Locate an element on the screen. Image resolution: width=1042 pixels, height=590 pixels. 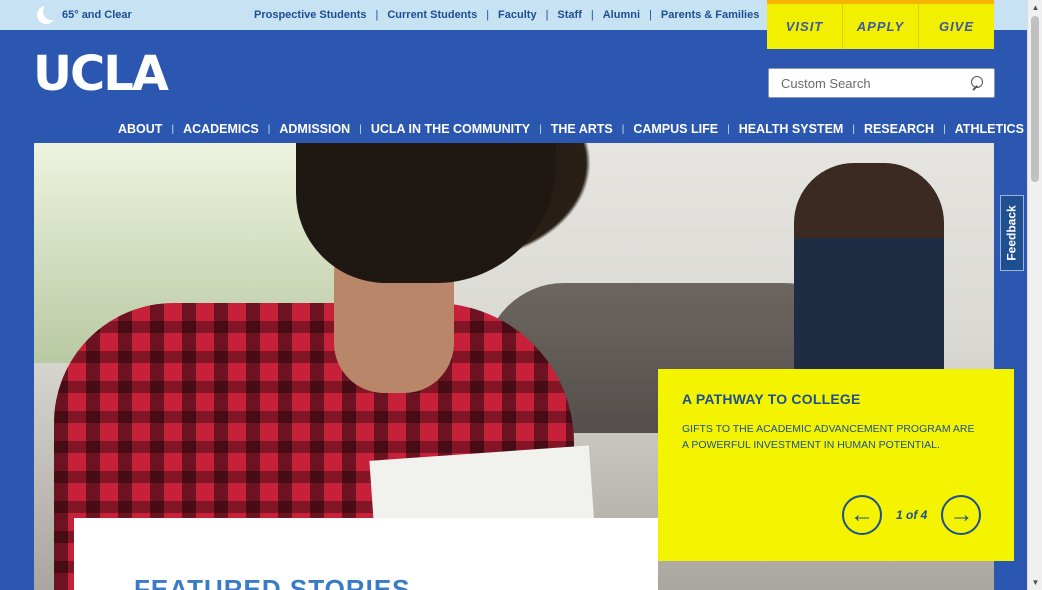
scroll-up-arrow: ▲ is located at coordinates (1035, 7).